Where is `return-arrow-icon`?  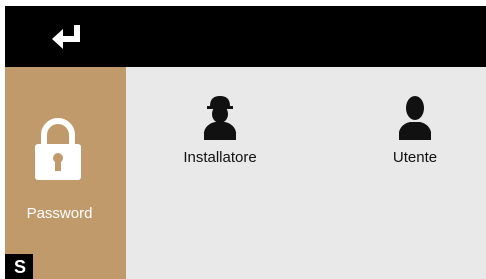
return-arrow-icon is located at coordinates (66, 37).